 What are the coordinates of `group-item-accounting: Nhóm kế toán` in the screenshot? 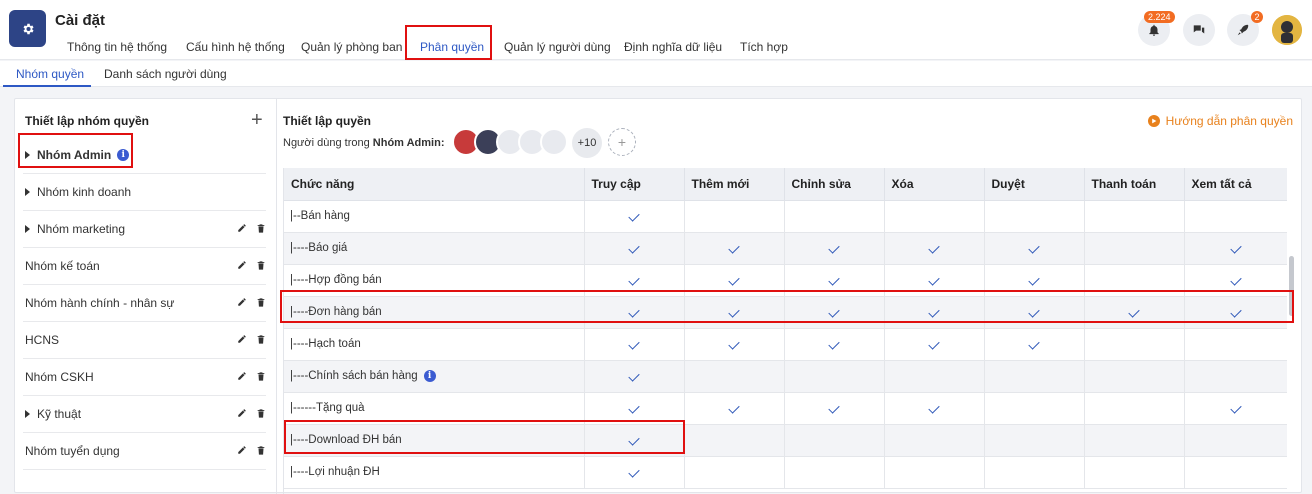 It's located at (144, 266).